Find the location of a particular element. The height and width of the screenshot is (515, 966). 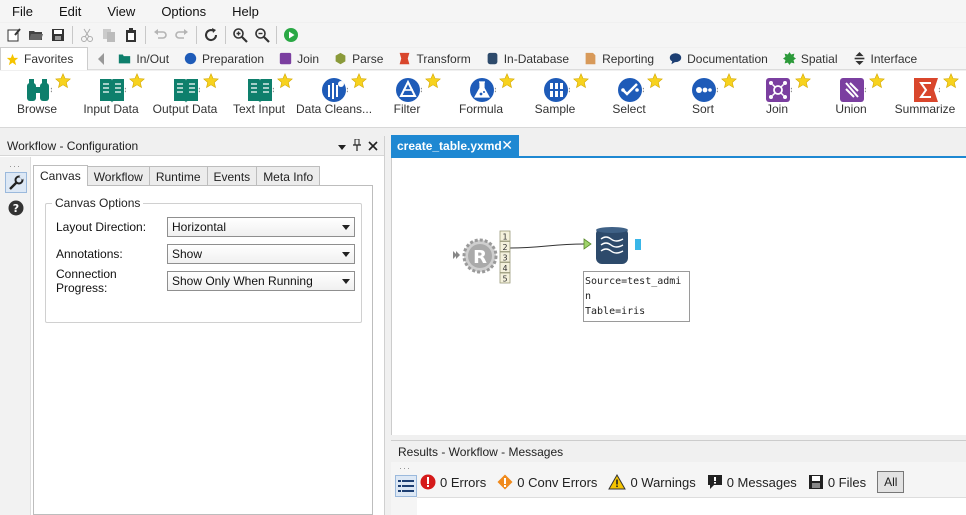

messages-label: 0 Messages is located at coordinates (761, 482).